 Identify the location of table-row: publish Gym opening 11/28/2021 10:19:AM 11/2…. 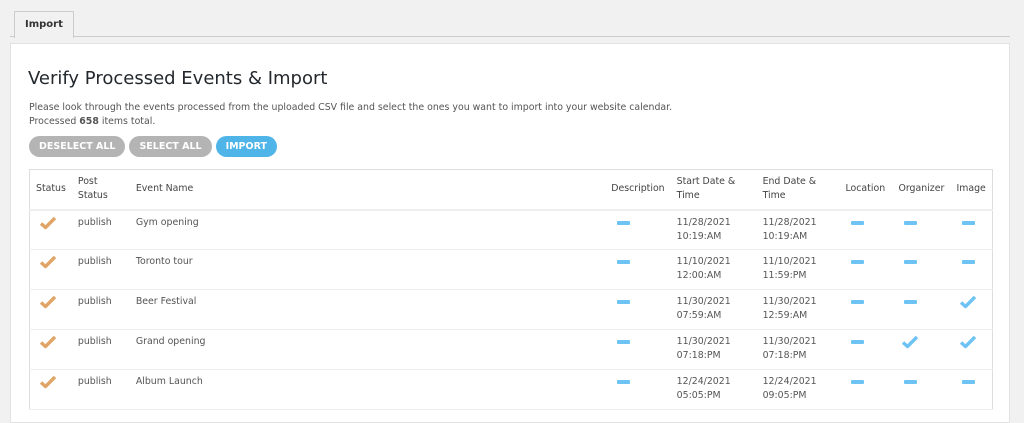
(511, 229).